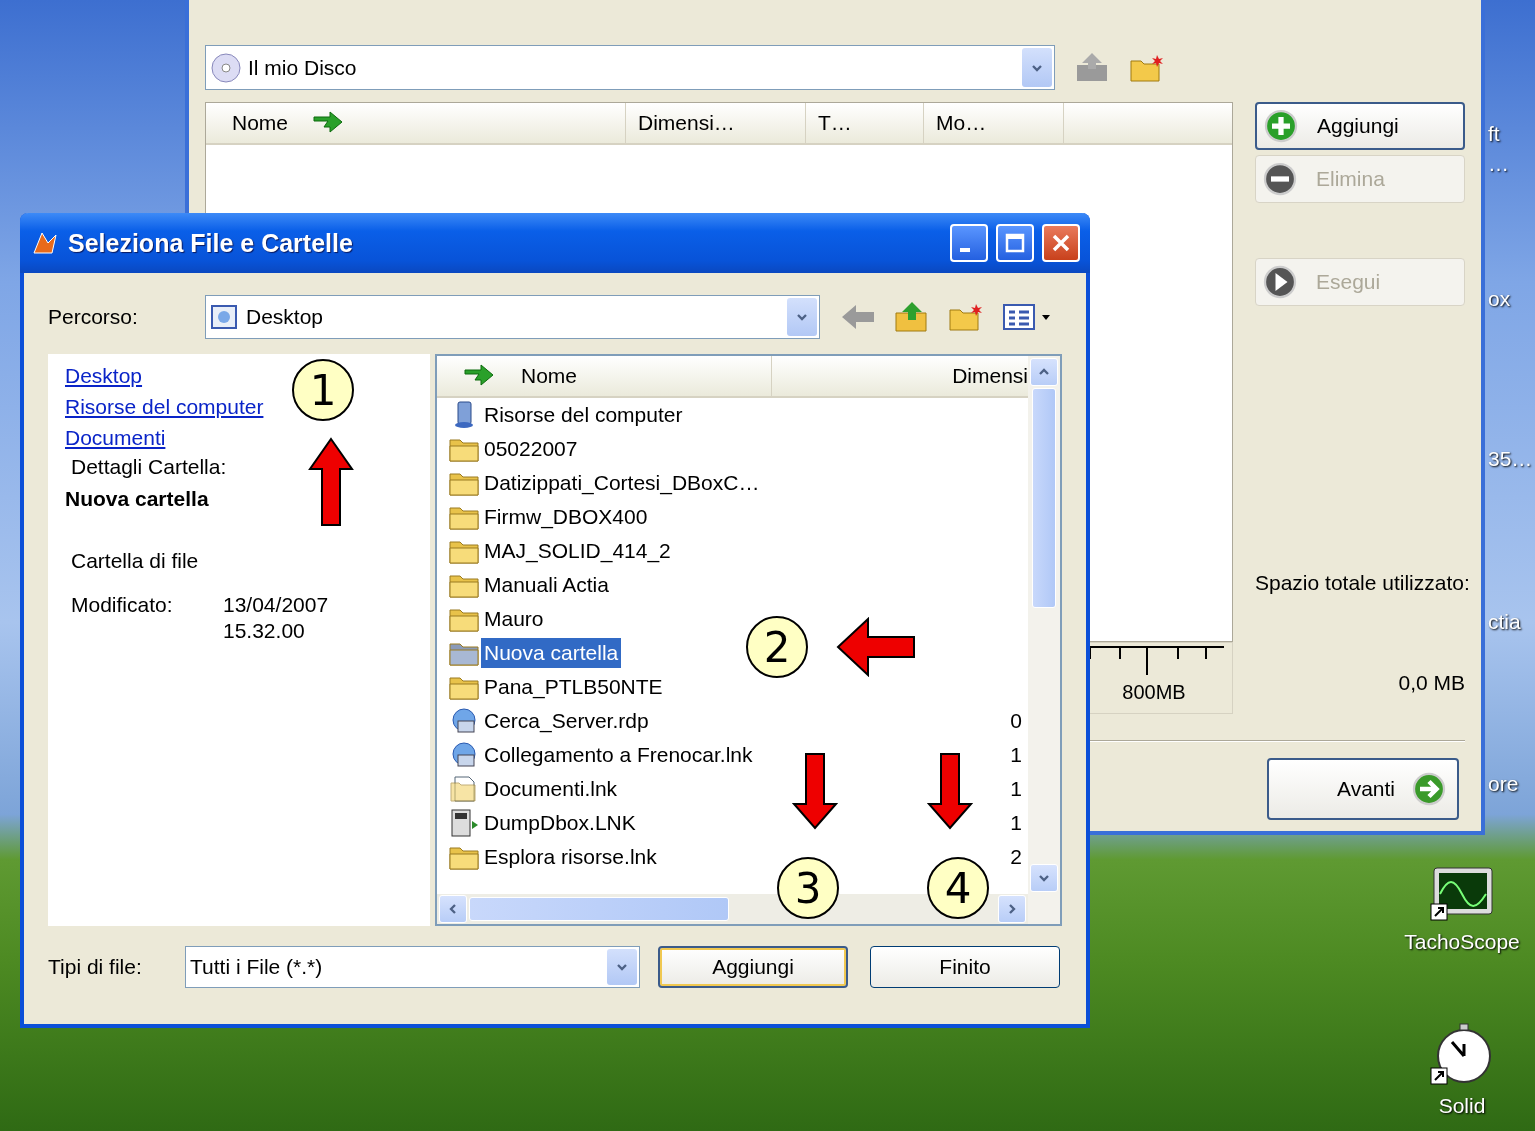 This screenshot has height=1131, width=1535. What do you see at coordinates (464, 789) in the screenshot?
I see `document-icon` at bounding box center [464, 789].